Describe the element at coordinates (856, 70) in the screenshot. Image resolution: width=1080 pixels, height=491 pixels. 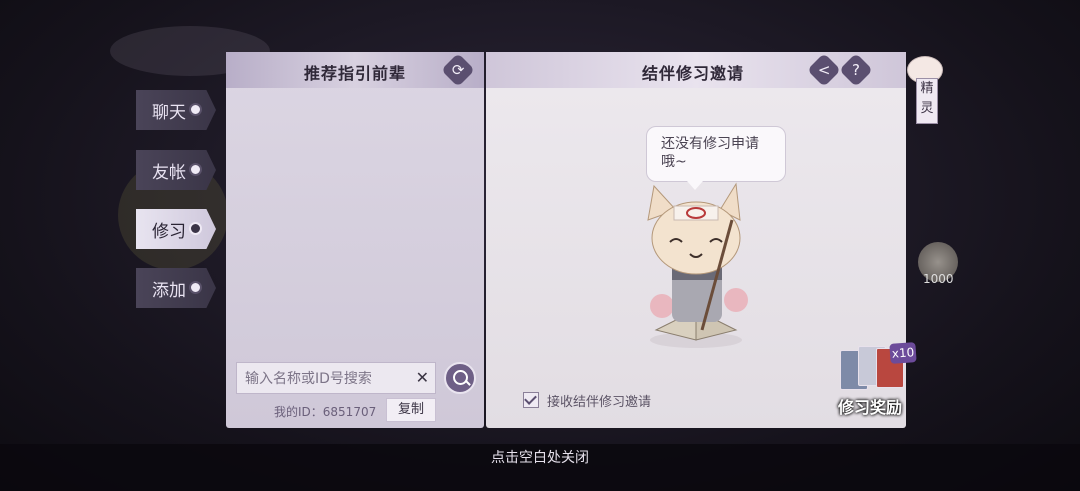
I see `help-icon: ?` at that location.